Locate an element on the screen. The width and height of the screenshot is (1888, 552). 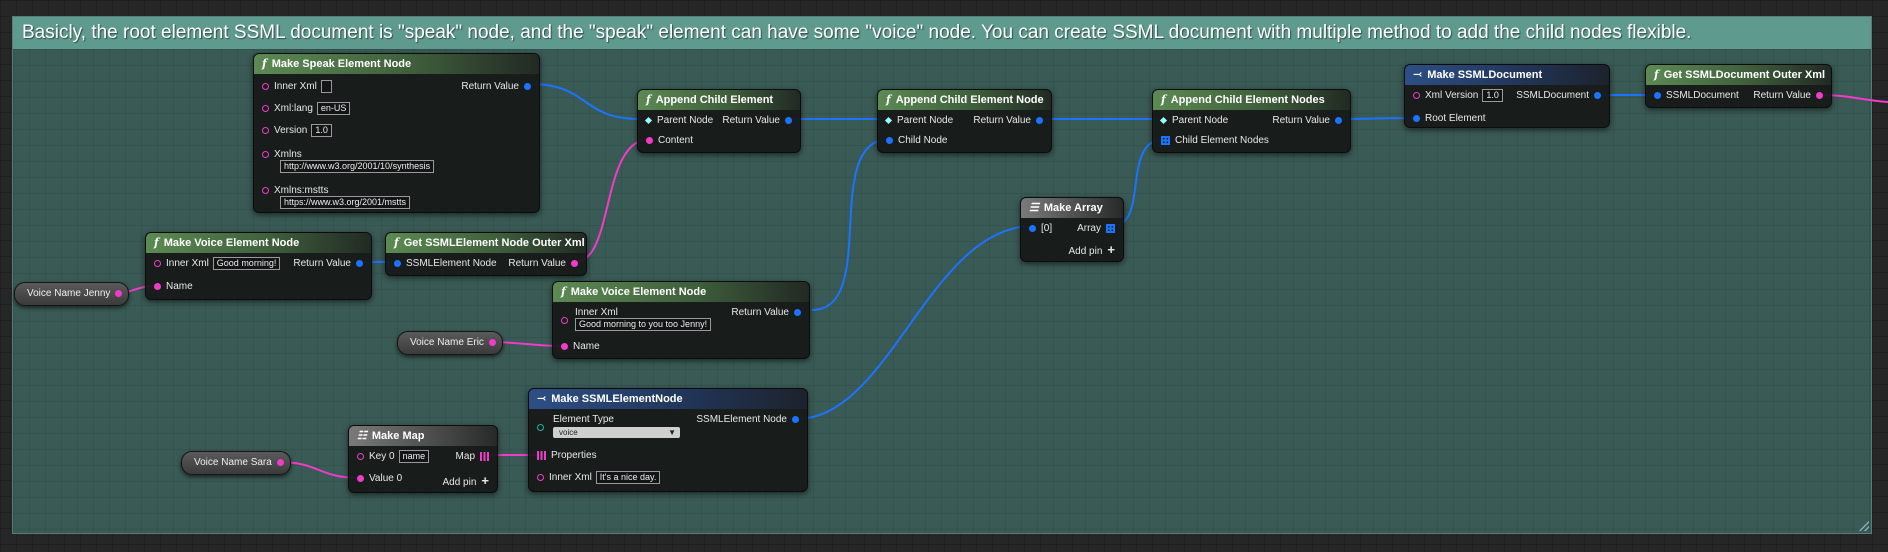
inner-xml-pin: Inner Xml Good morning! is located at coordinates (217, 264).